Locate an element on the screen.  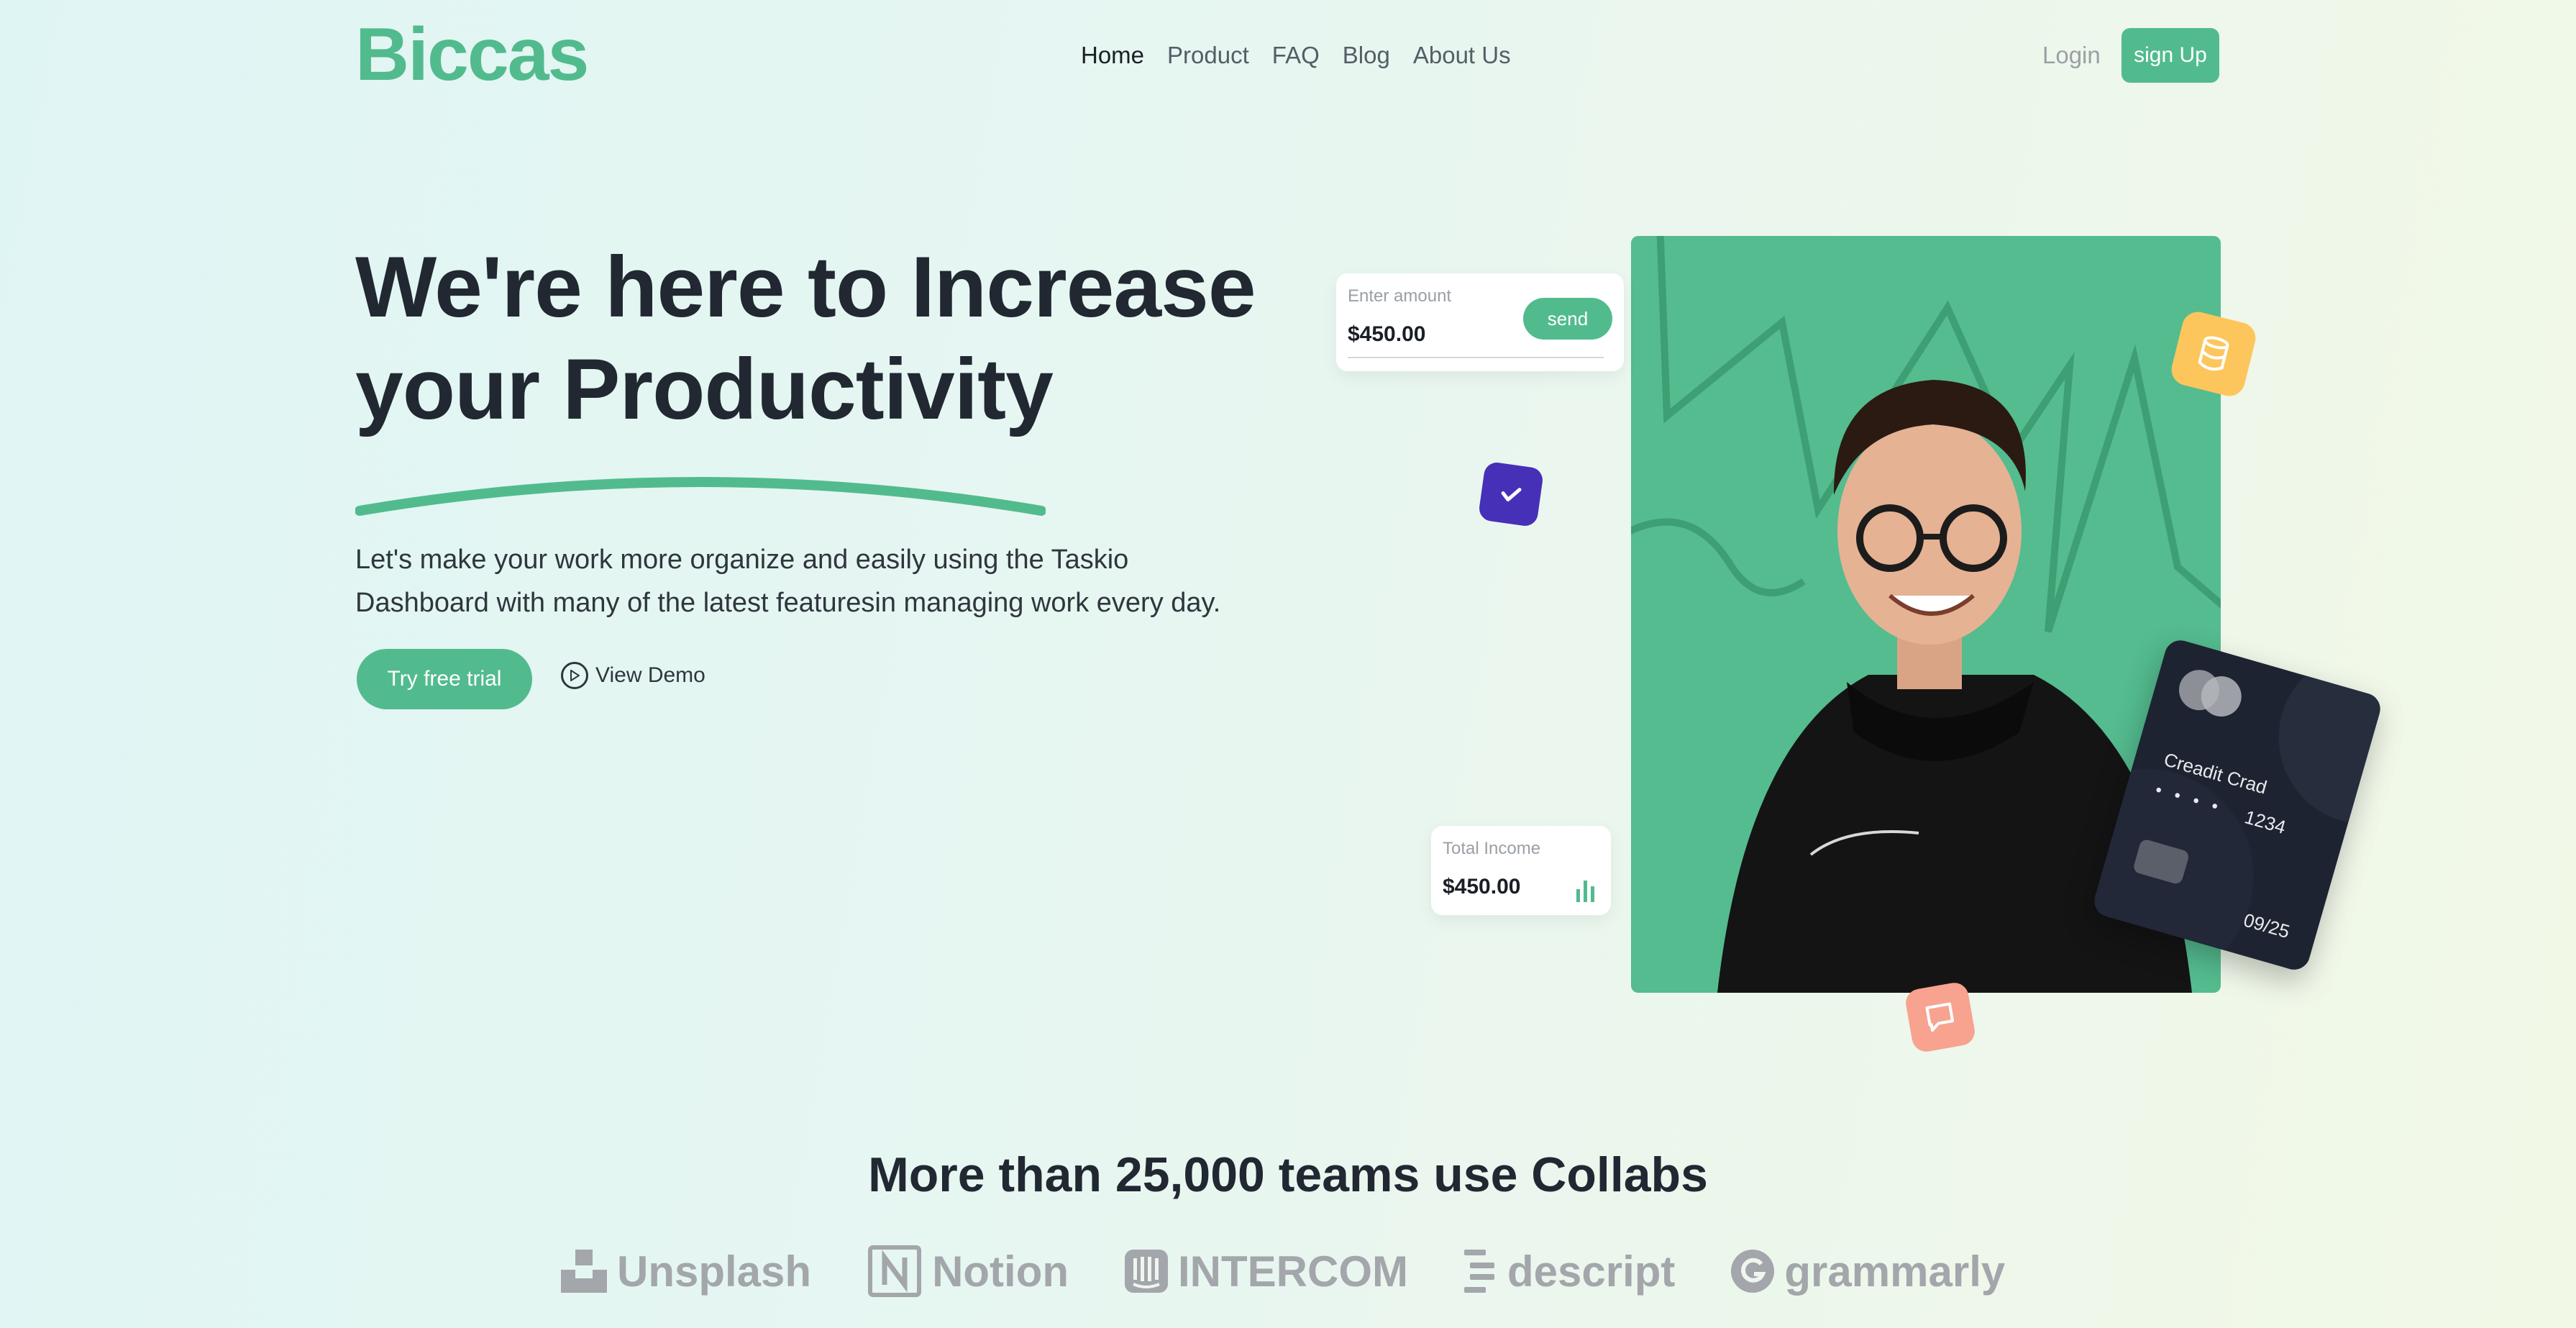
send-amount-card: Enter amount $450.00 send is located at coordinates (1480, 322).